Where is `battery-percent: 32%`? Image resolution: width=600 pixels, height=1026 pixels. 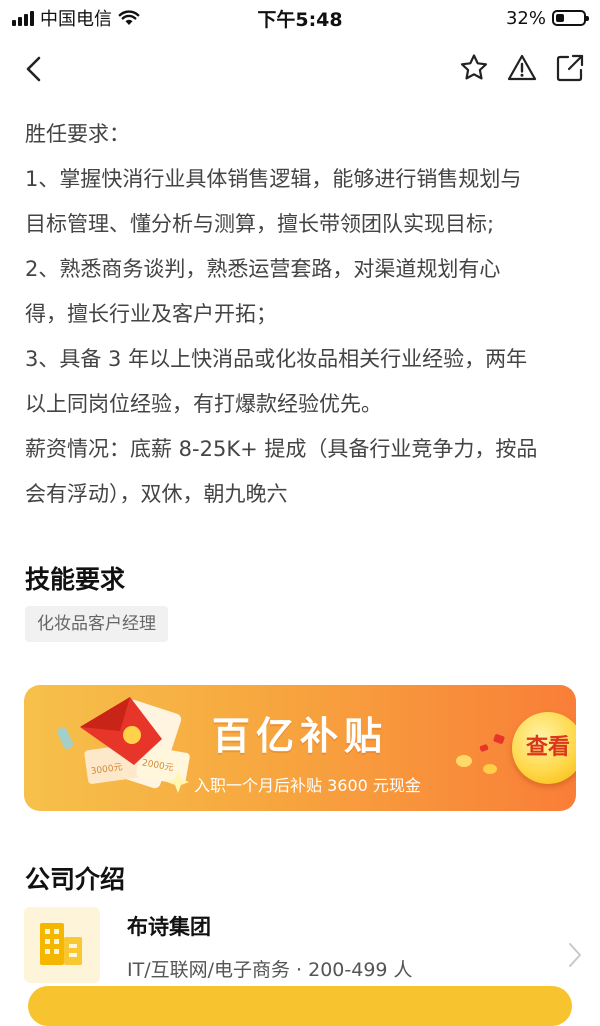
battery-percent: 32% is located at coordinates (525, 18).